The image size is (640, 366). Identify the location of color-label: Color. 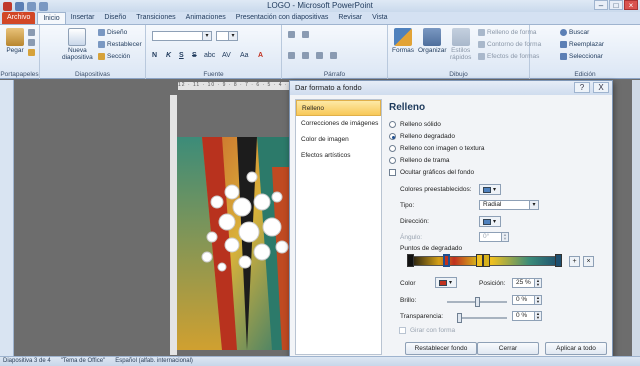
(408, 283).